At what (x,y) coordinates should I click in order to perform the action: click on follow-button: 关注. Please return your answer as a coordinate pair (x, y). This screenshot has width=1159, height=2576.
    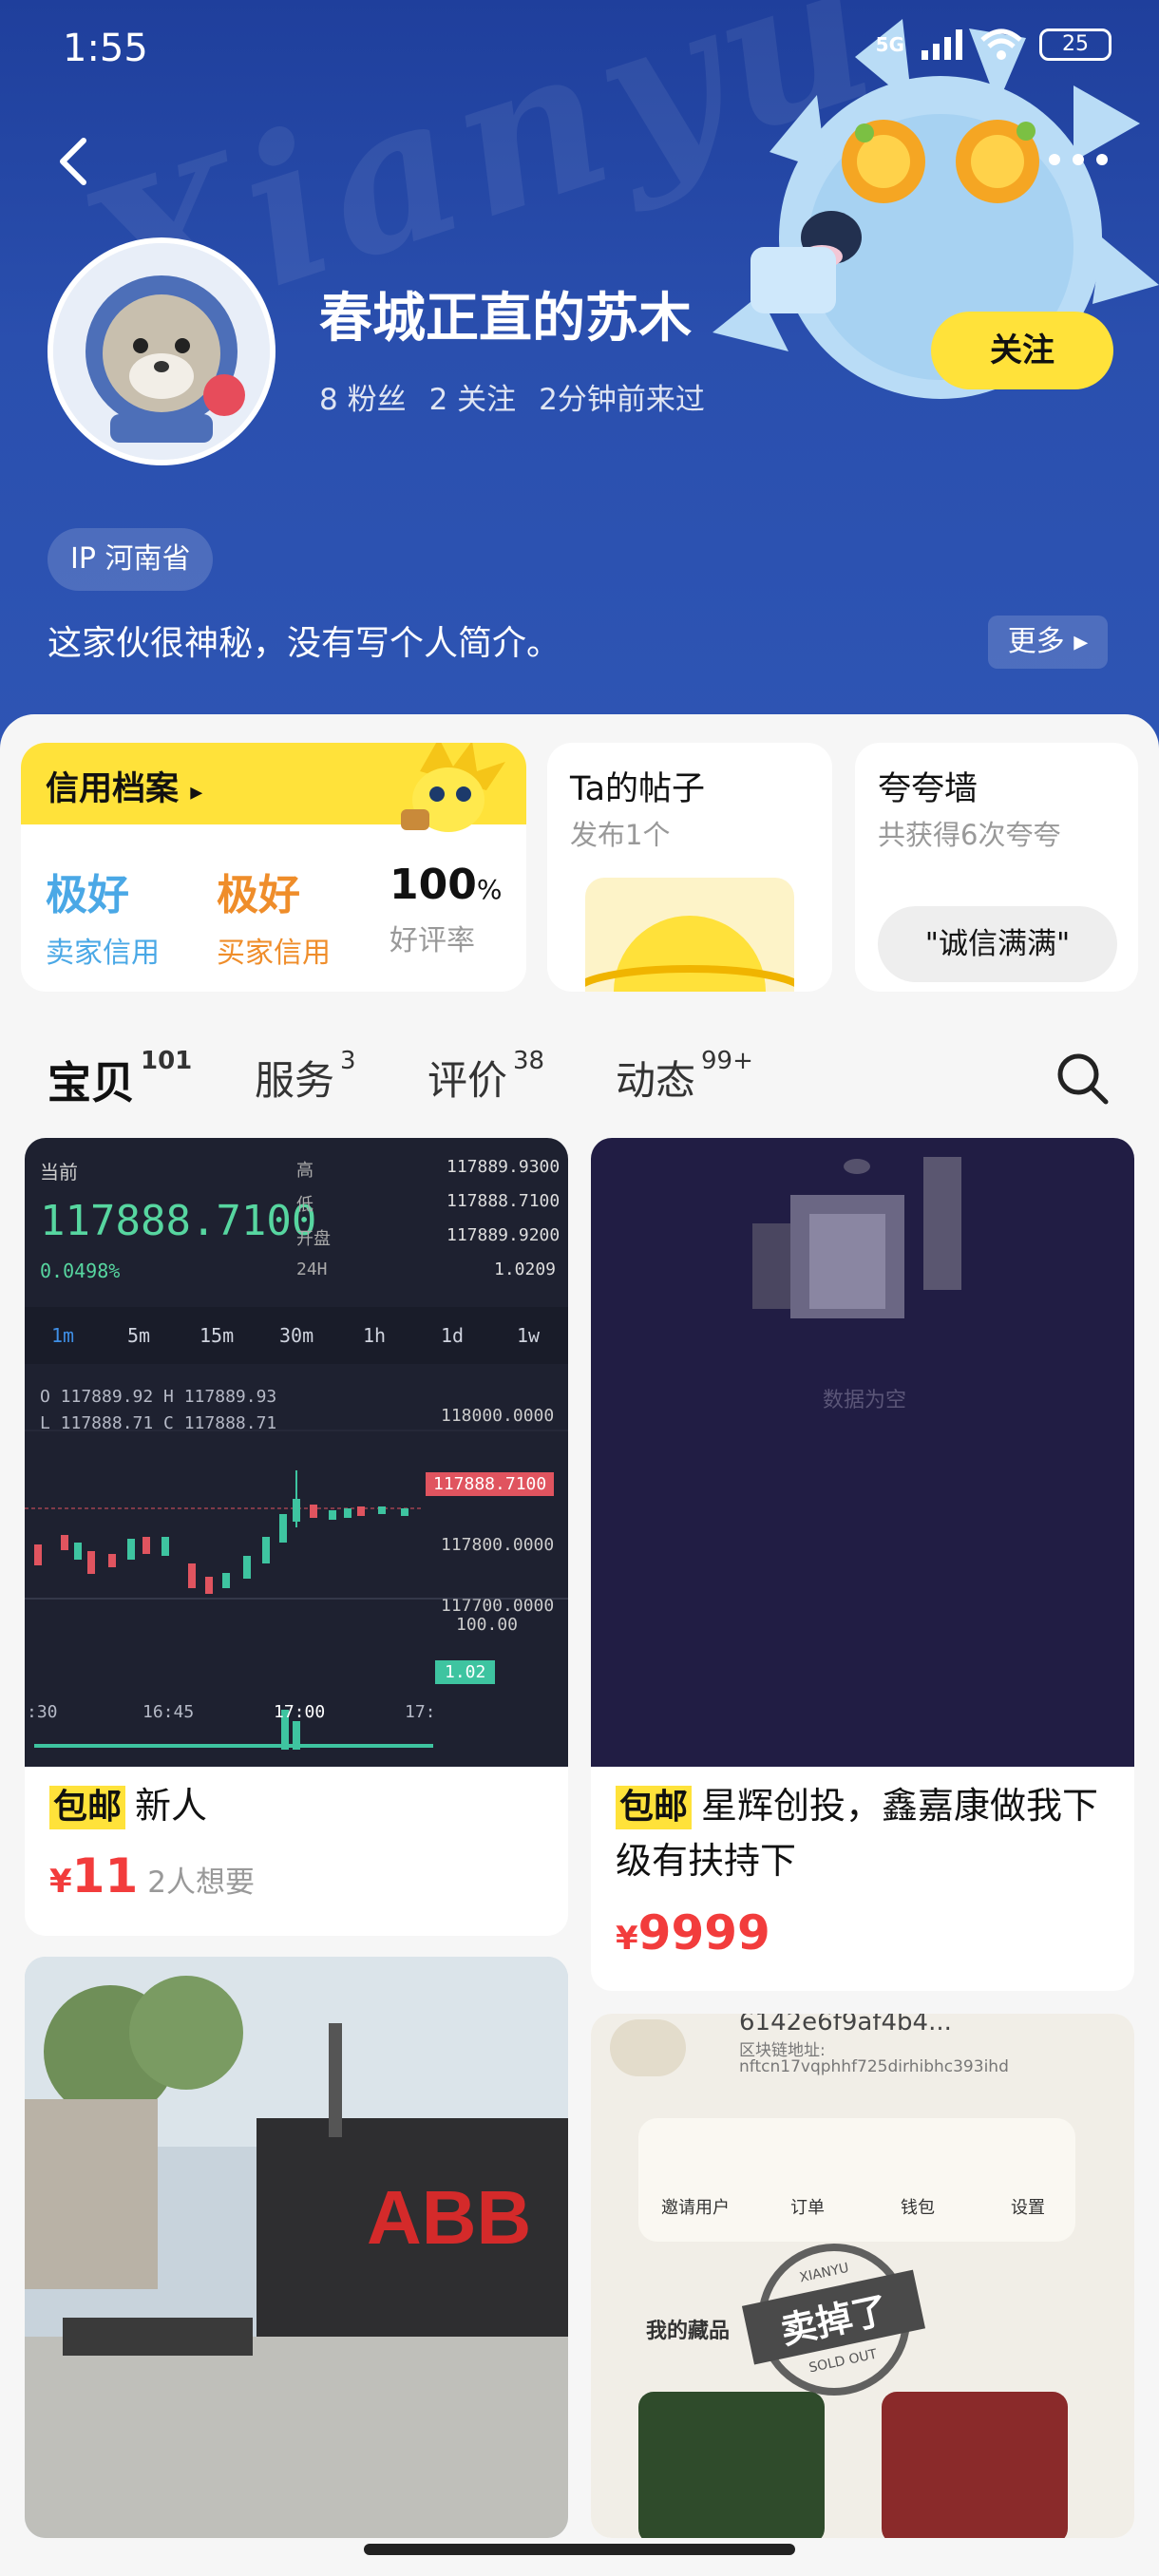
    Looking at the image, I should click on (1022, 350).